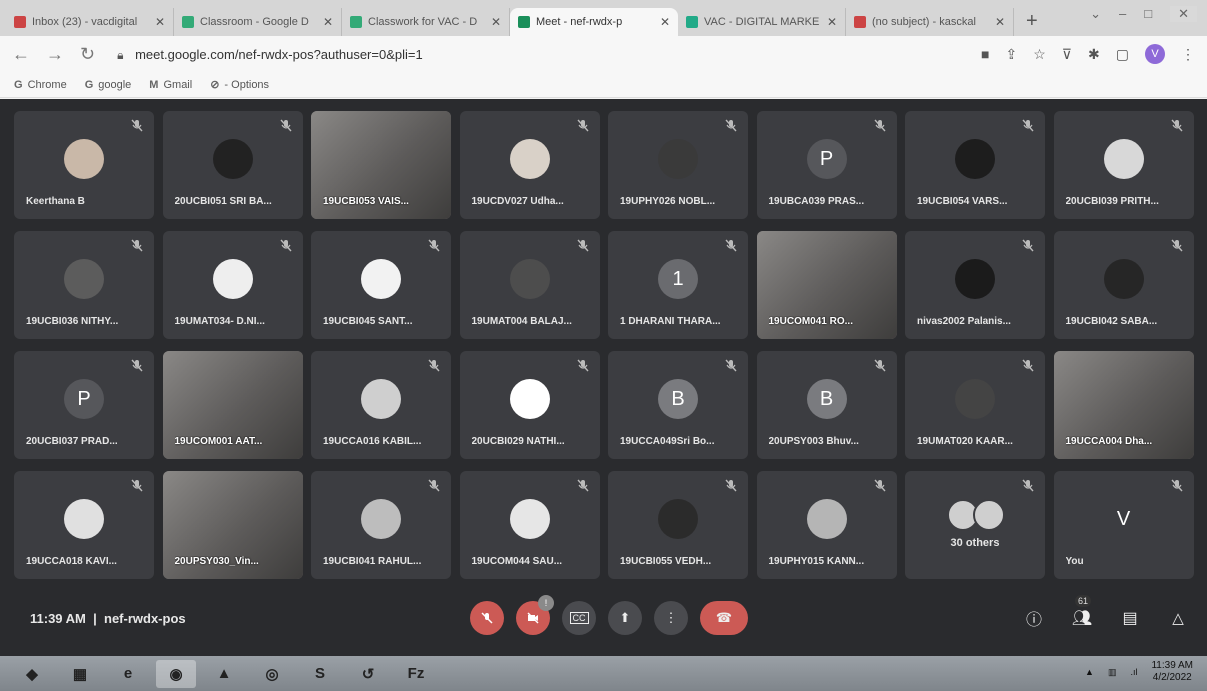 The height and width of the screenshot is (691, 1207). I want to click on participant-avatar: P, so click(84, 399).